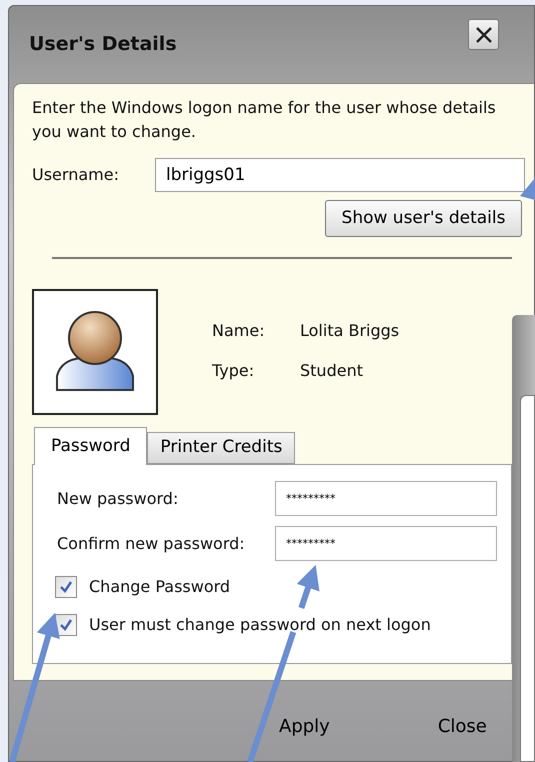 The image size is (535, 762). I want to click on checkbox, so click(66, 587).